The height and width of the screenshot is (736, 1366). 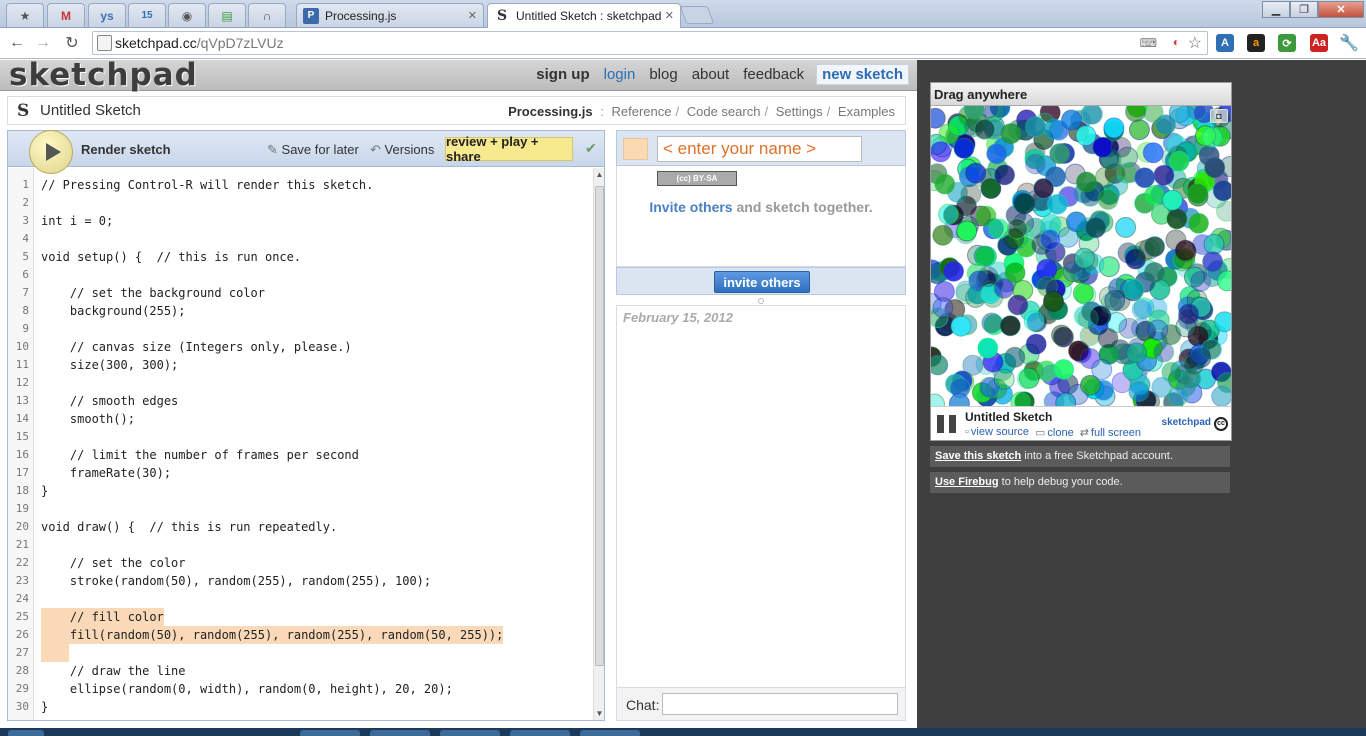 What do you see at coordinates (697, 15) in the screenshot?
I see `new-tab-button` at bounding box center [697, 15].